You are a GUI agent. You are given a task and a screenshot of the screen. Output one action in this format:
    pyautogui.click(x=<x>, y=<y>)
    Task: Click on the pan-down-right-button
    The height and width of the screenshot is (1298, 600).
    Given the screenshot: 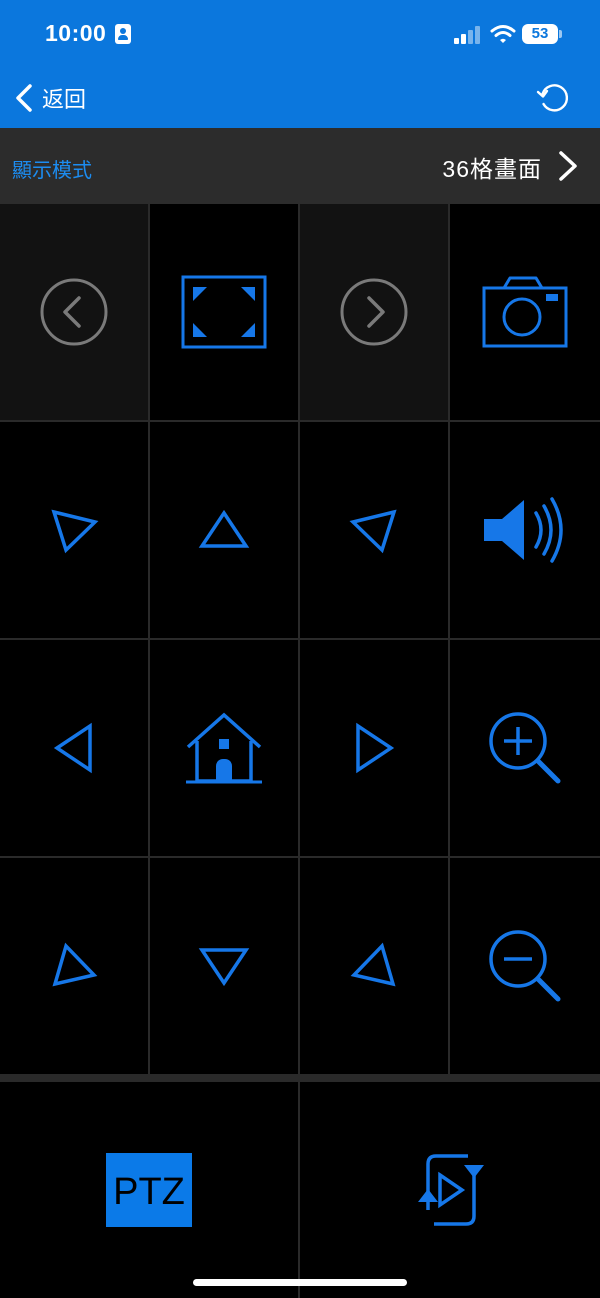 What is the action you would take?
    pyautogui.click(x=374, y=966)
    